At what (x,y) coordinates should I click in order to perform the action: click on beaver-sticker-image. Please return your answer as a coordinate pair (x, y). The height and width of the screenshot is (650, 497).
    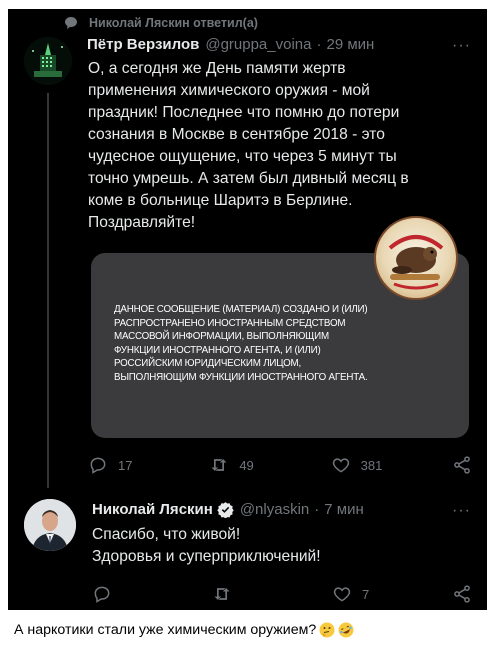
    Looking at the image, I should click on (416, 262).